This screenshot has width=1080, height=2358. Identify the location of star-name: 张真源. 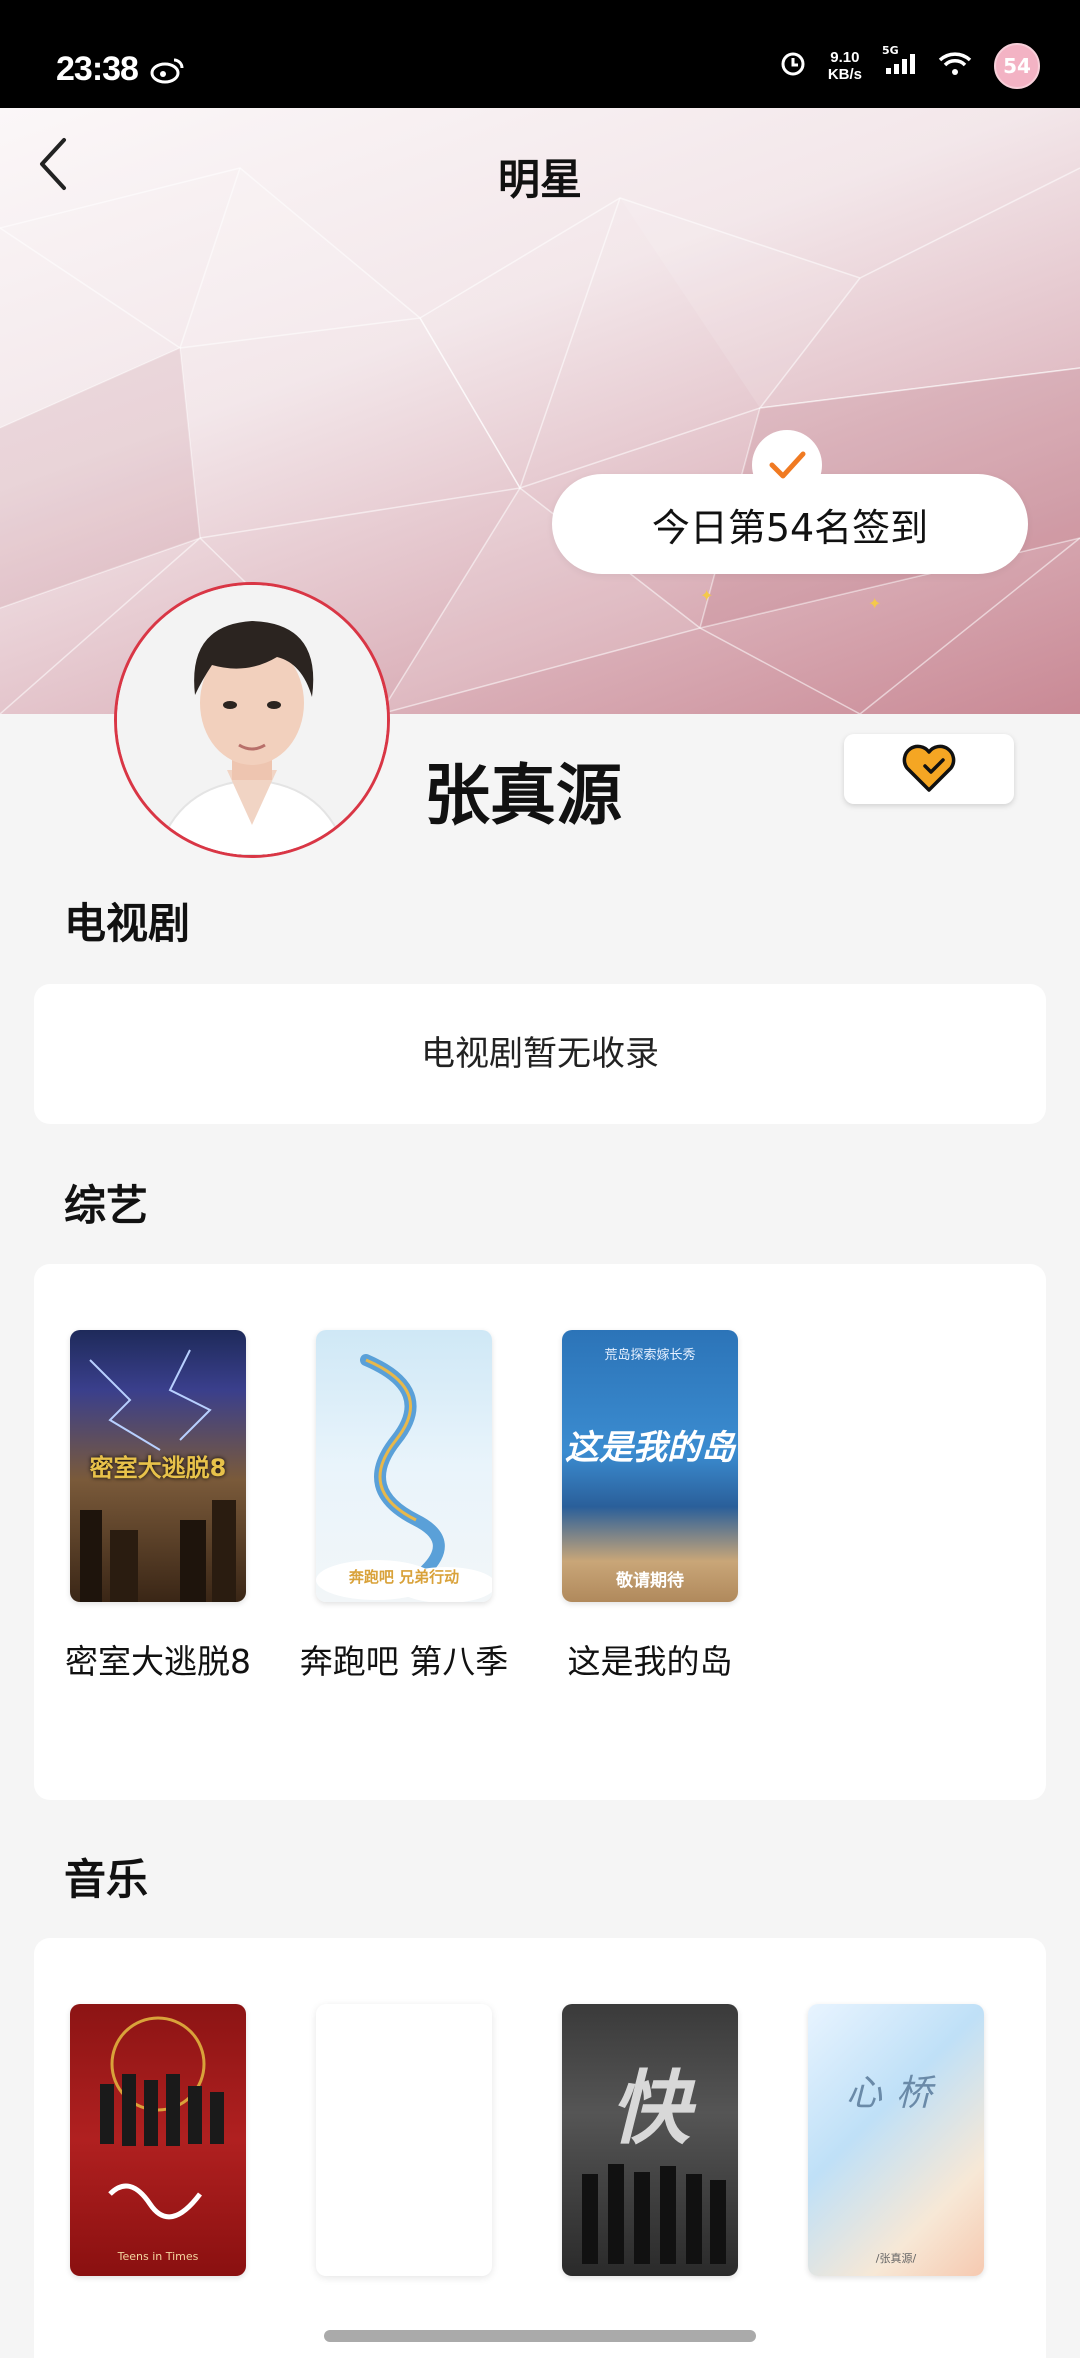
(523, 795).